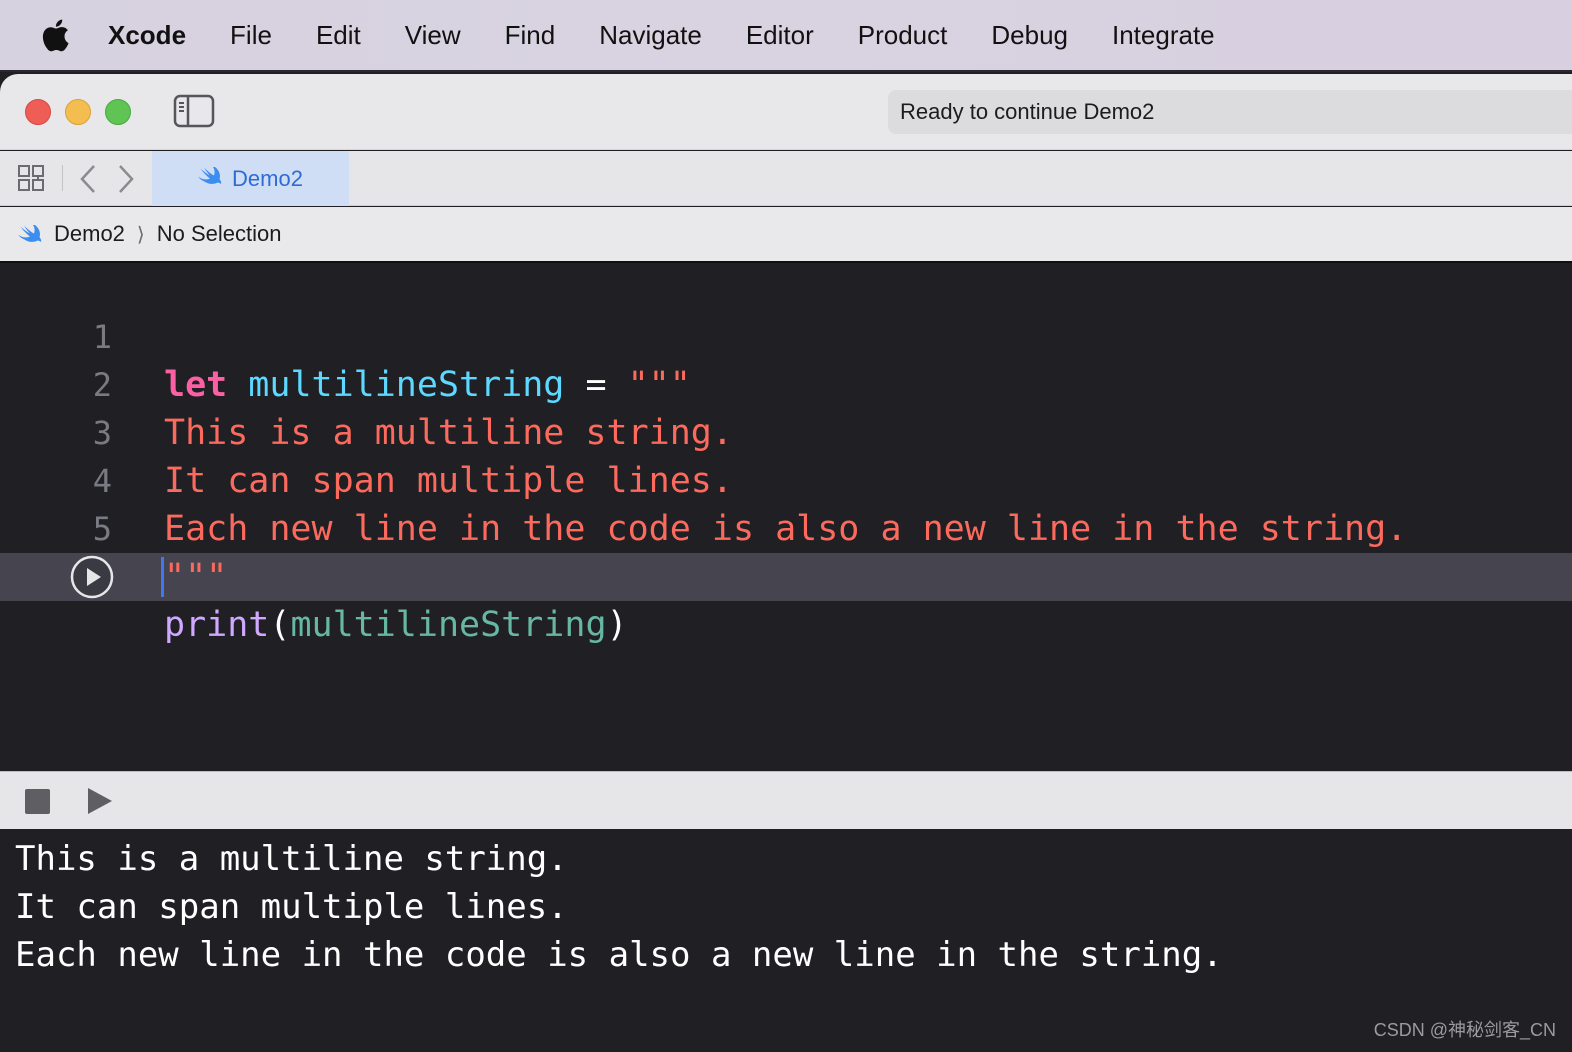 This screenshot has width=1572, height=1052. I want to click on text-cursor, so click(162, 577).